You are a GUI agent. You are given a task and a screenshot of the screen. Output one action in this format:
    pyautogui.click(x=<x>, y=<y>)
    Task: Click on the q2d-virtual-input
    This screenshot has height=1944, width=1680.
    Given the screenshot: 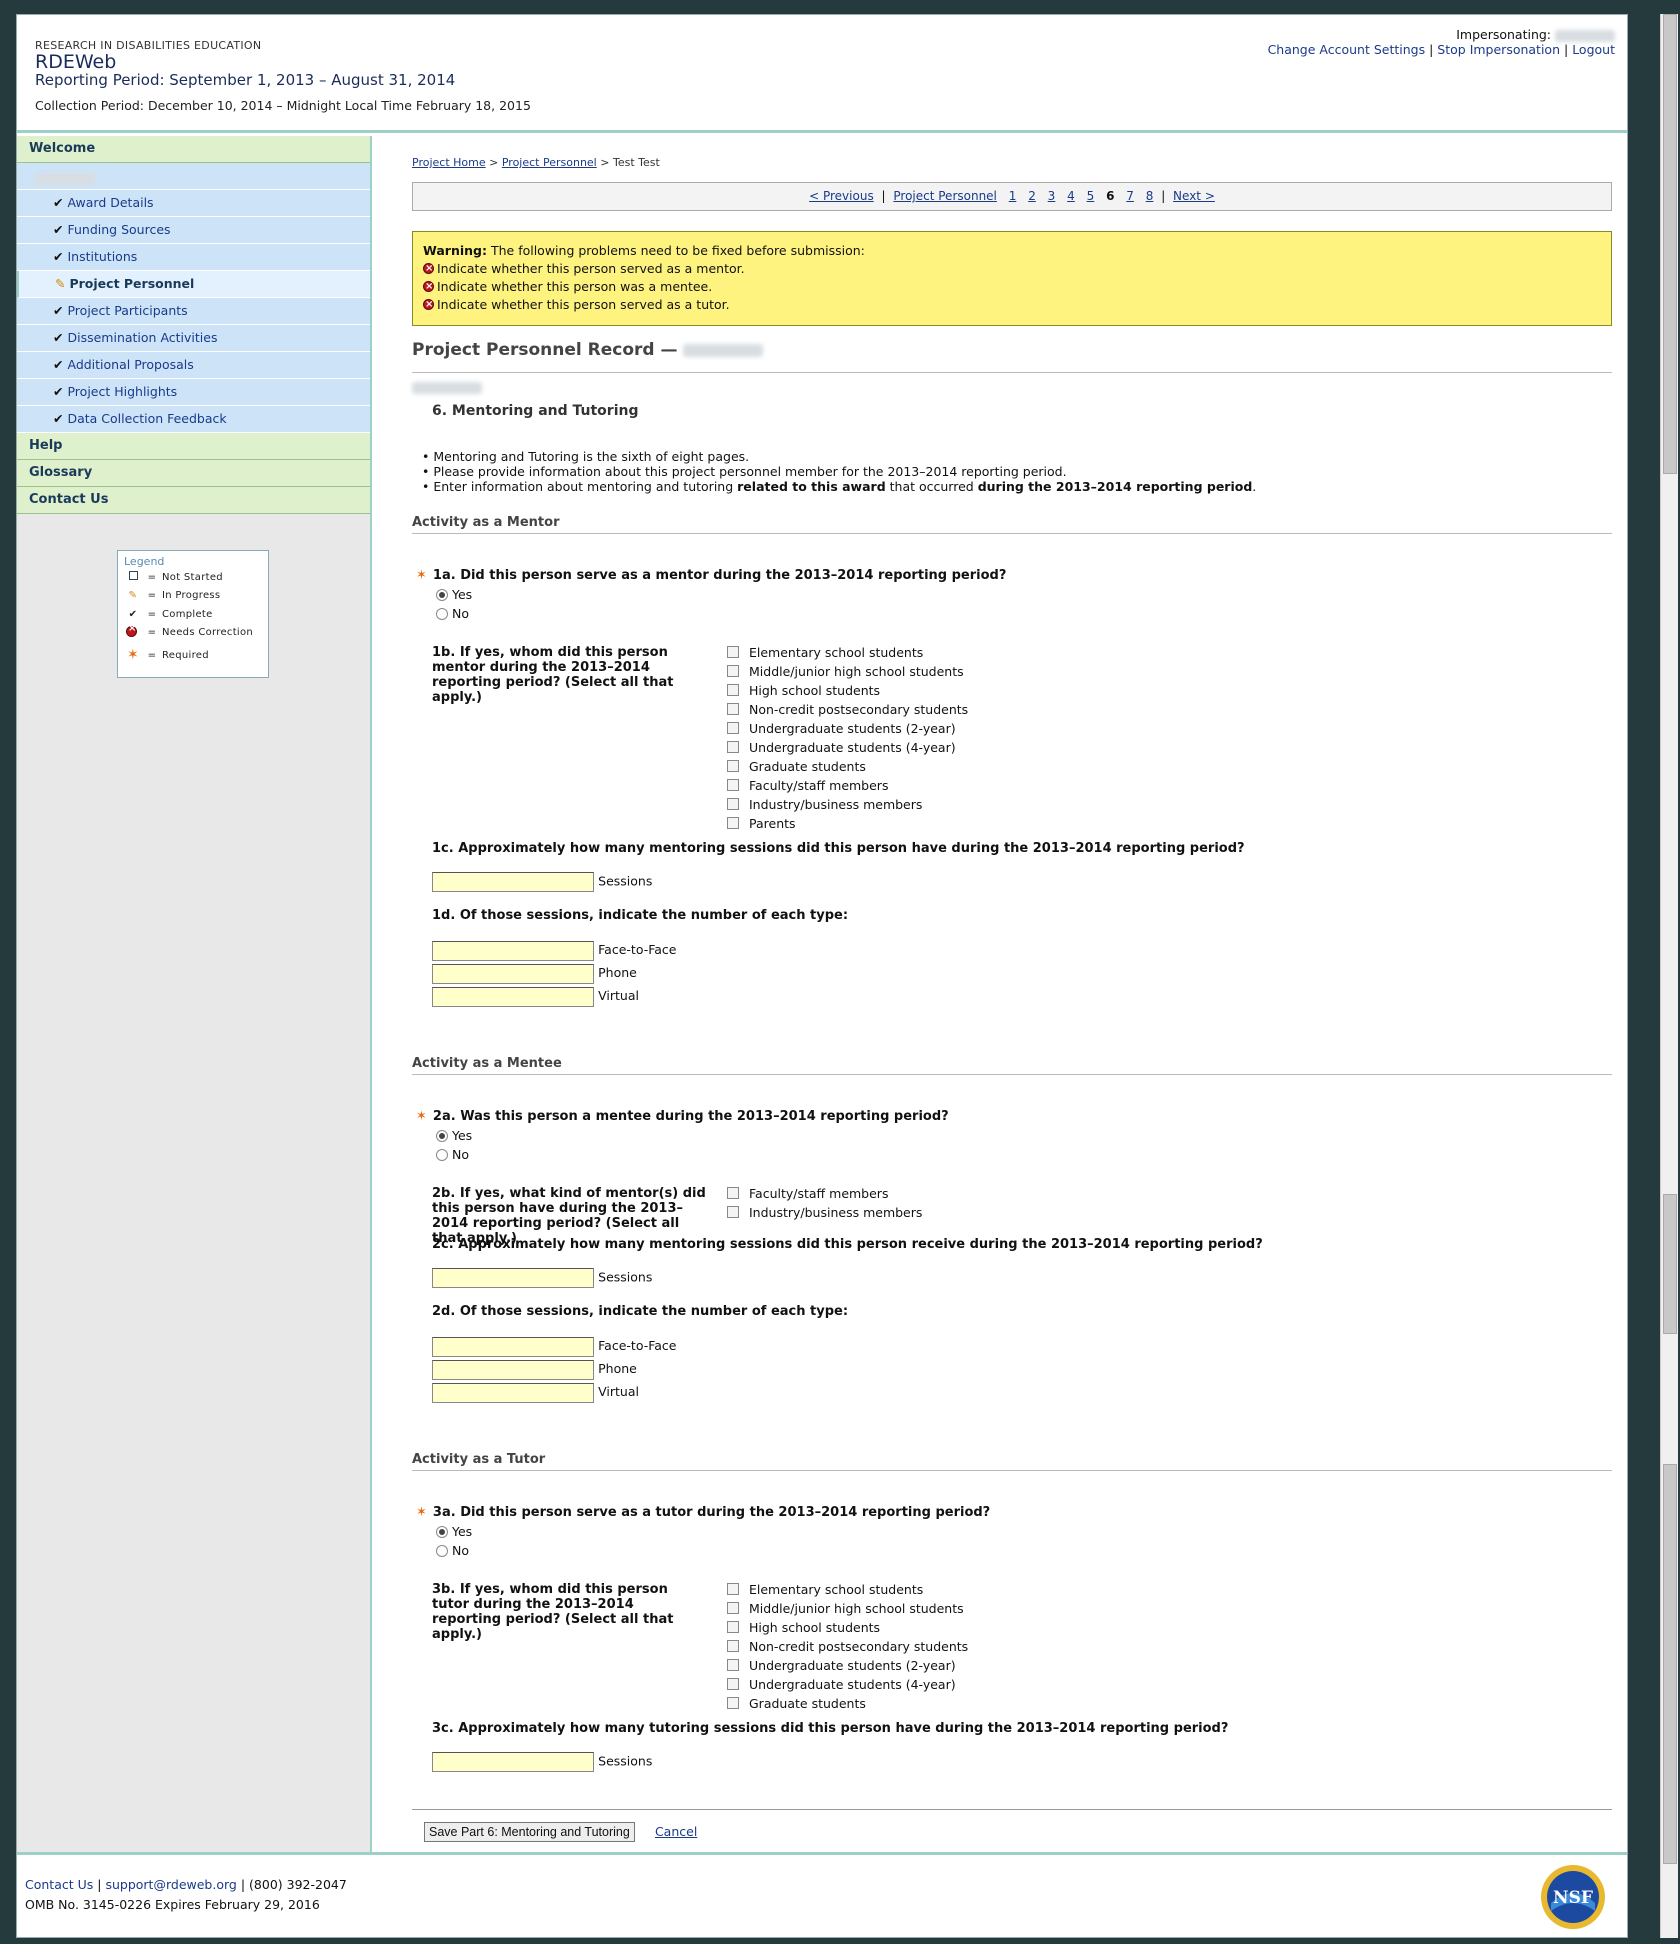 What is the action you would take?
    pyautogui.click(x=513, y=1392)
    